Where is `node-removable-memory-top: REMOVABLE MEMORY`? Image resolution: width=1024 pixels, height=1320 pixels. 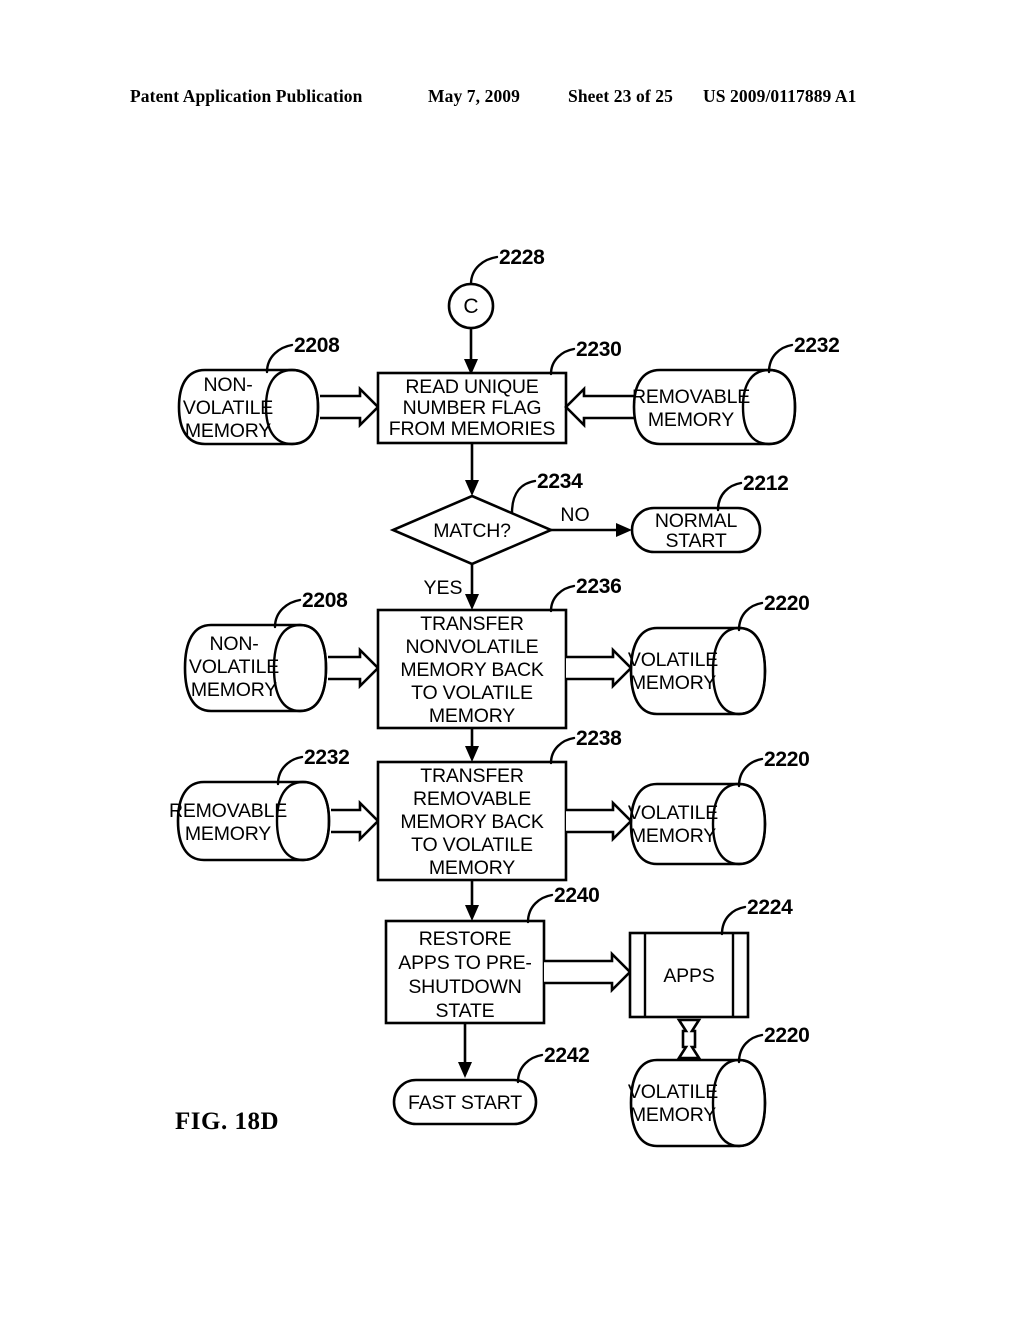 node-removable-memory-top: REMOVABLE MEMORY is located at coordinates (714, 407).